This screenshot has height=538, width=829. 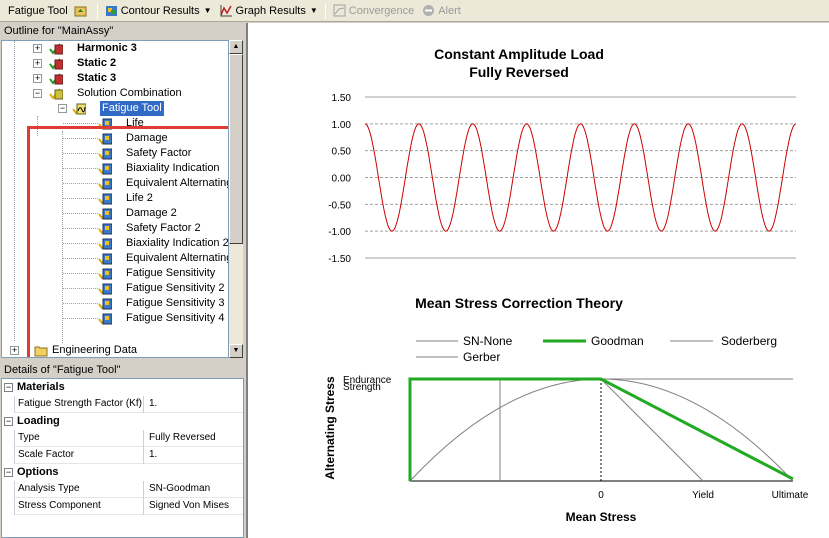 I want to click on outline-title: Outline for "MainAssy", so click(x=122, y=31).